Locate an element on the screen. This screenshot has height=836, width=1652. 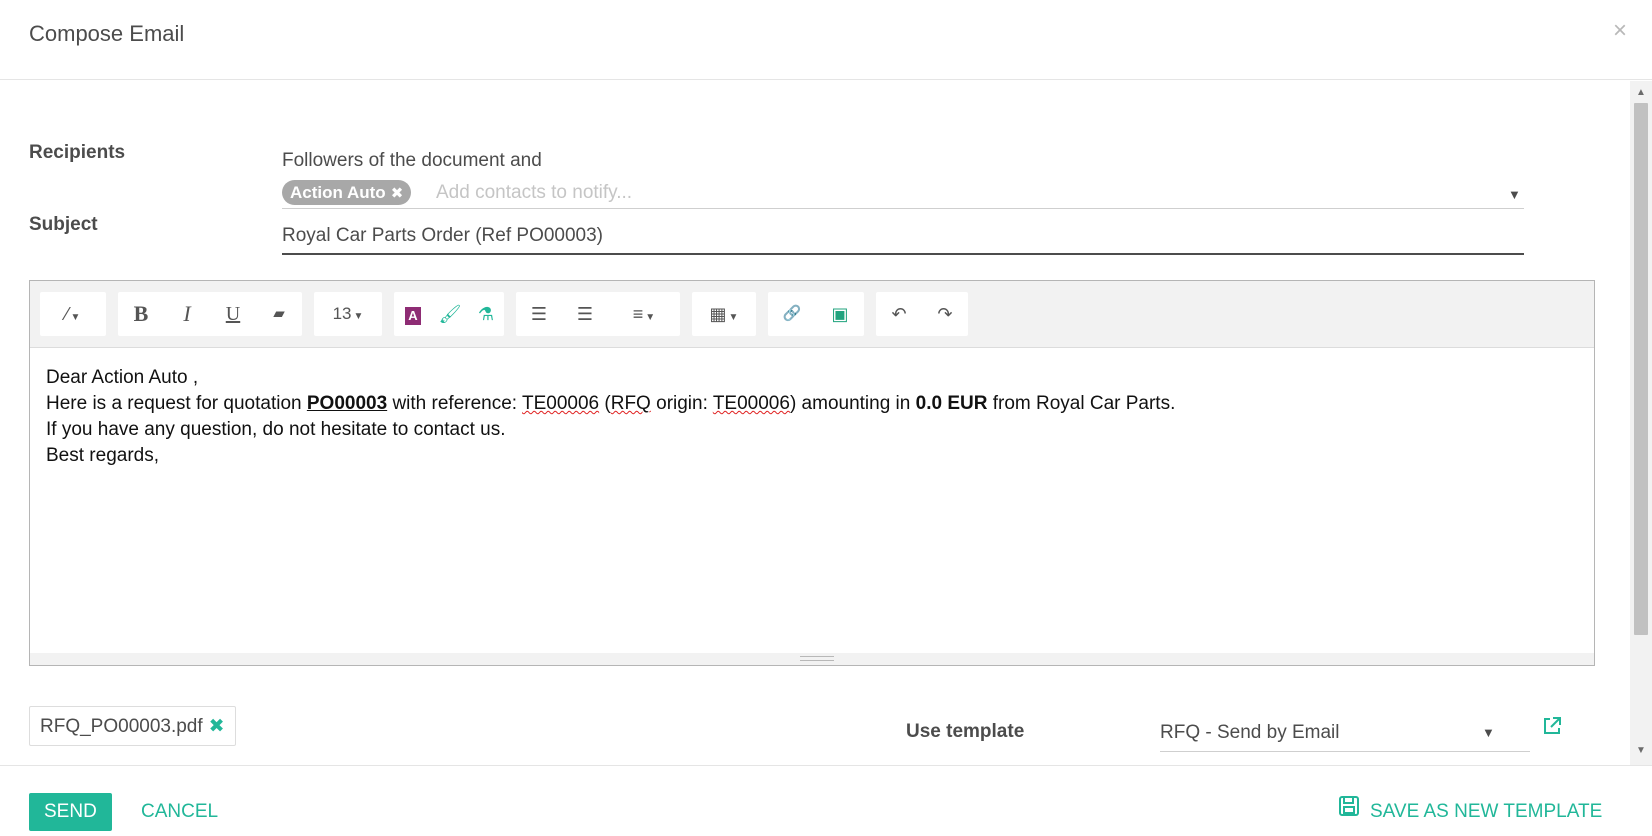
italic-button: I is located at coordinates (187, 314).